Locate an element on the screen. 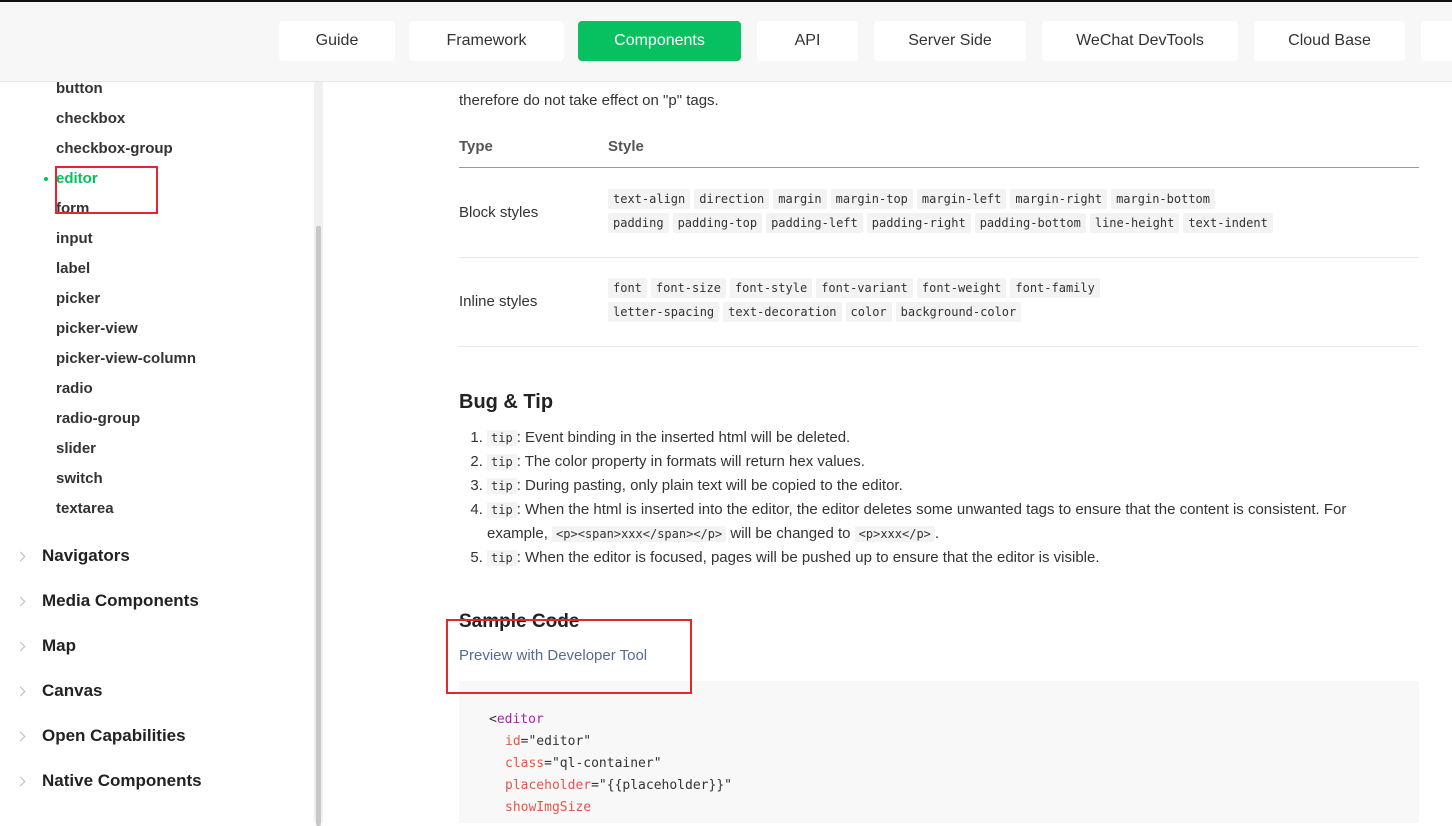  code-line: class="ql-container" is located at coordinates (583, 764).